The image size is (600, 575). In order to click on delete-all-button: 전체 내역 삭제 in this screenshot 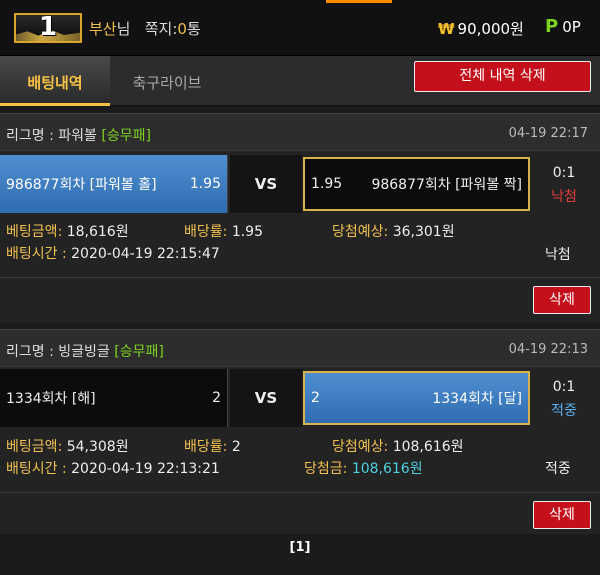, I will do `click(502, 76)`.